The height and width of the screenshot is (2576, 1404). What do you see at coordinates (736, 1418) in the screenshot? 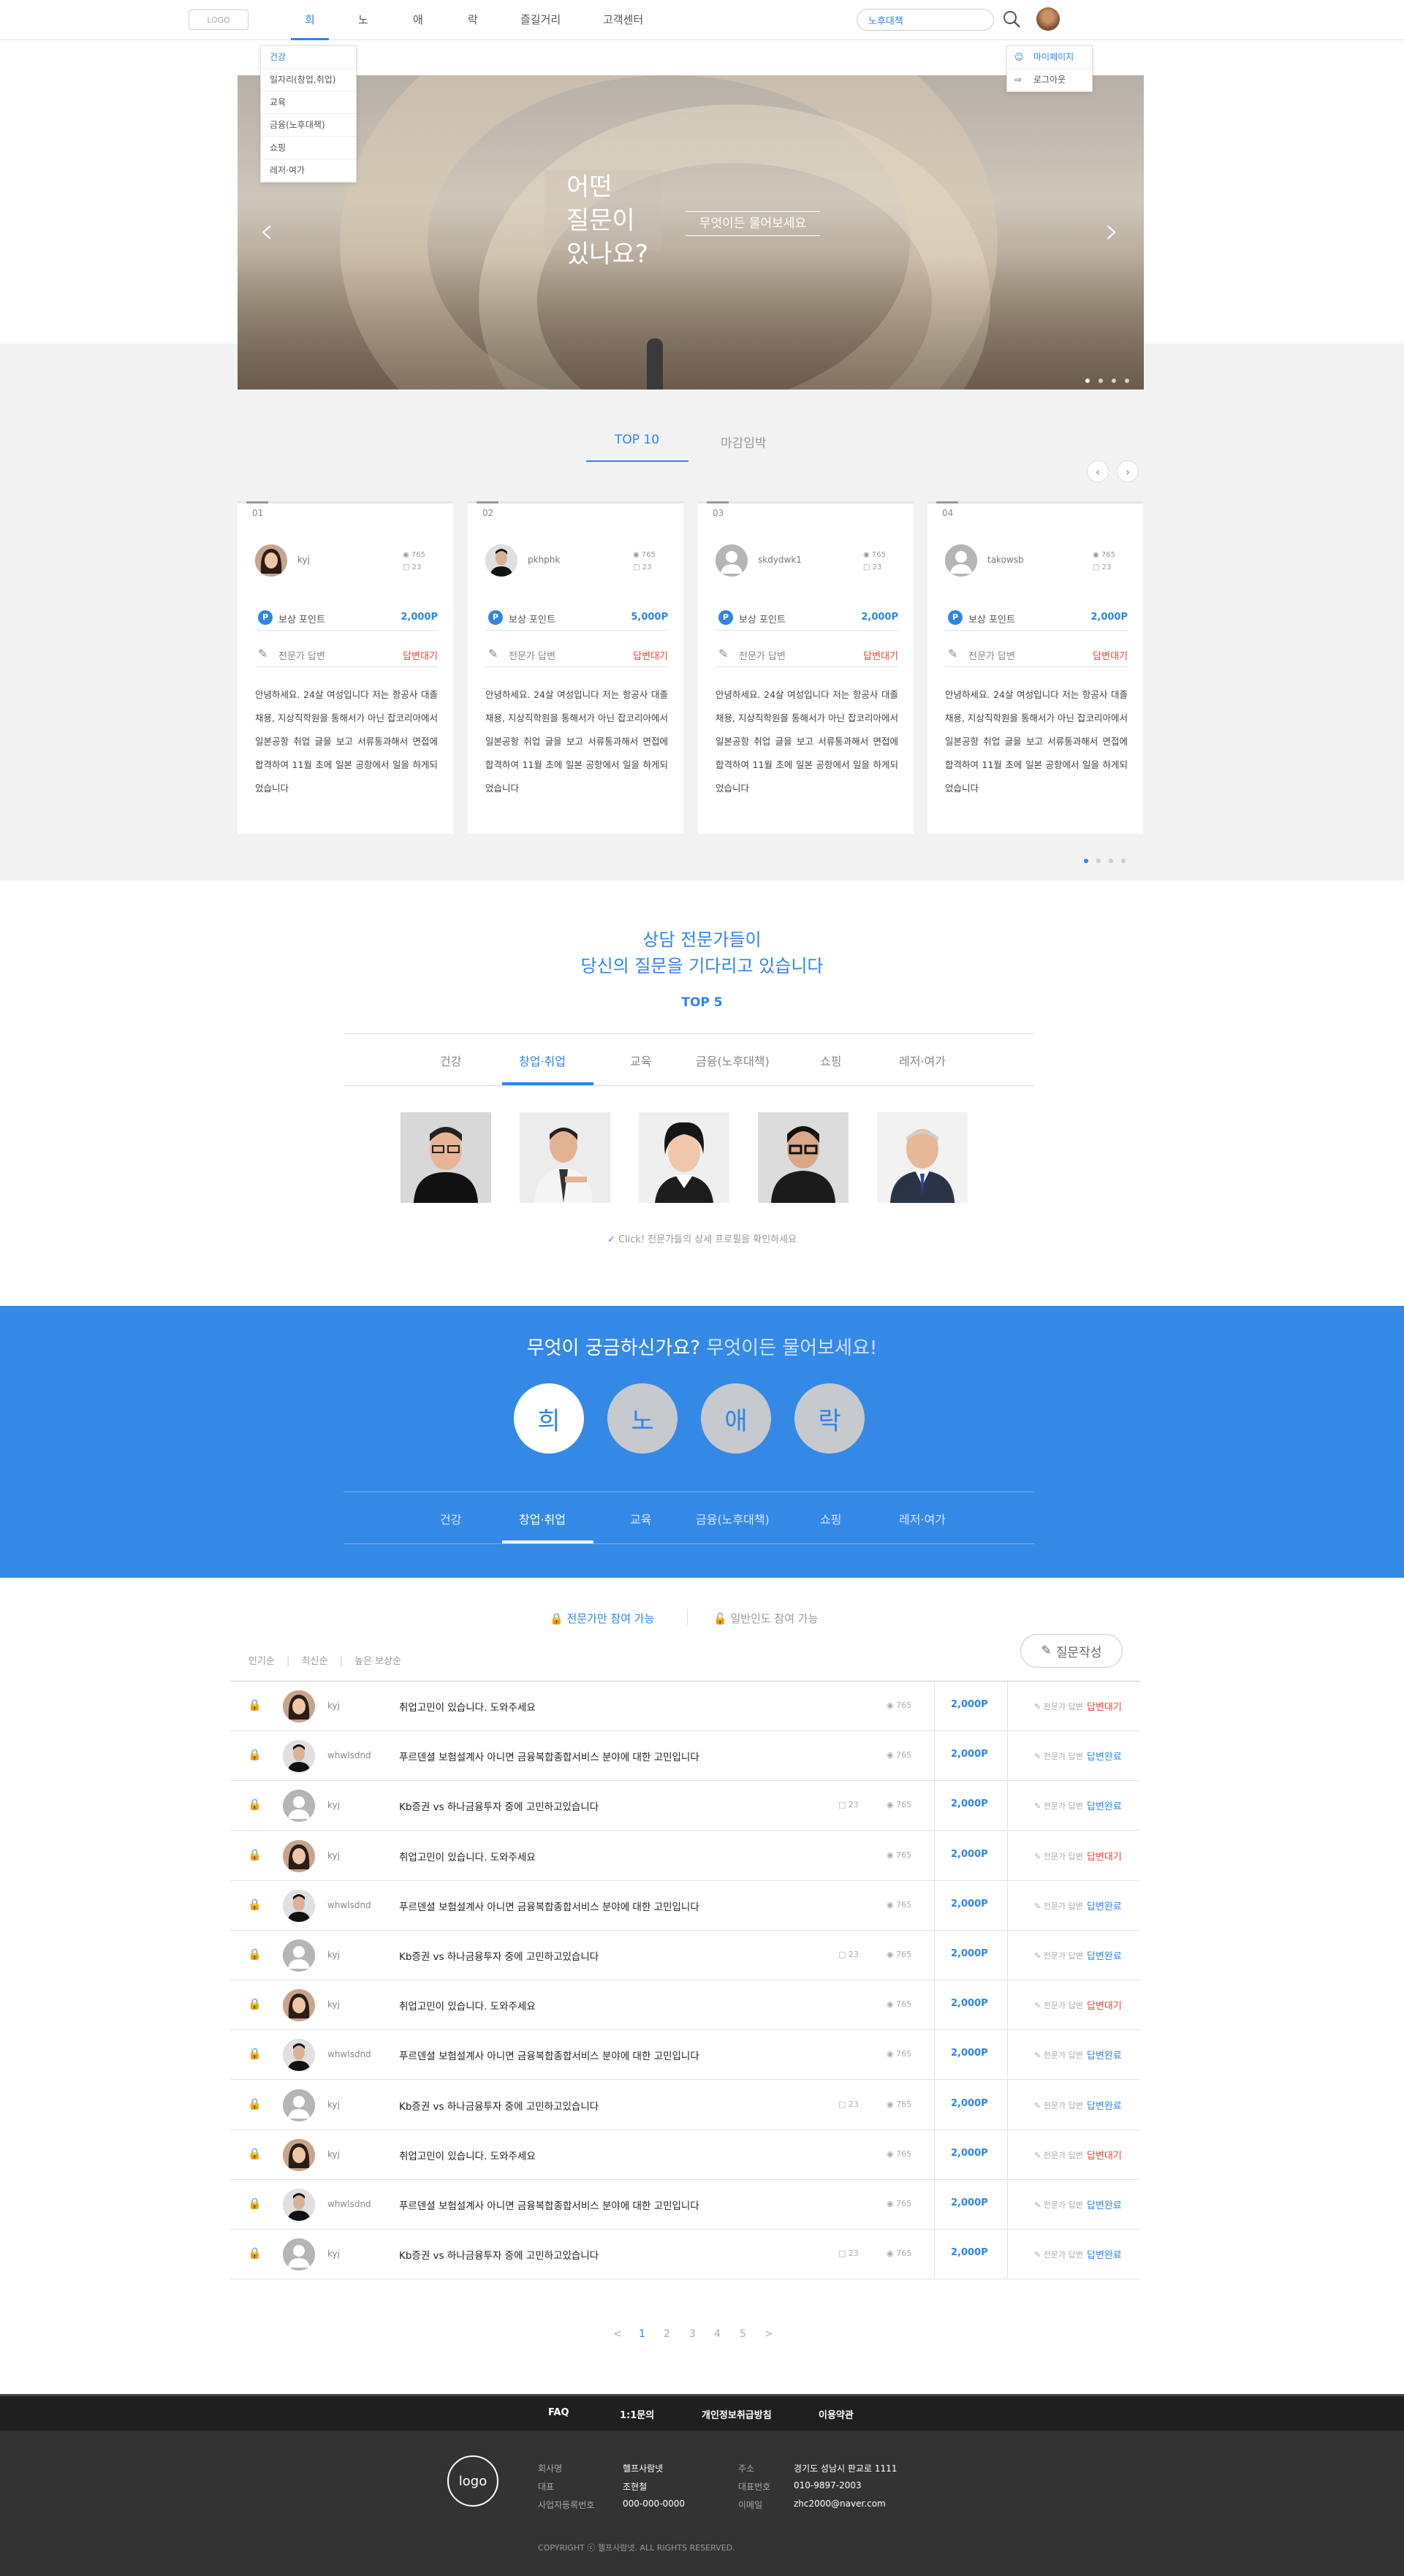
I see `circle-ae: 애` at bounding box center [736, 1418].